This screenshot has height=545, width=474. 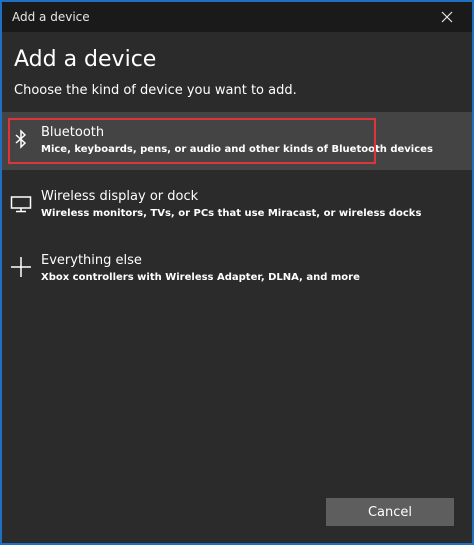 I want to click on plus-icon, so click(x=21, y=267).